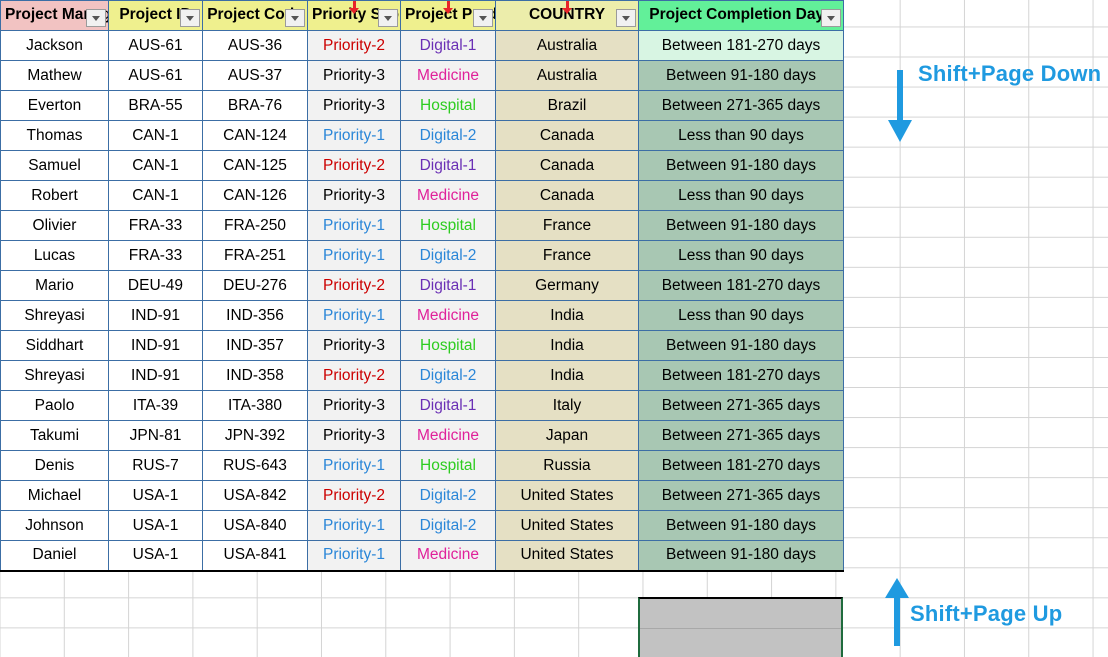  Describe the element at coordinates (155, 285) in the screenshot. I see `cell-id: DEU-49` at that location.